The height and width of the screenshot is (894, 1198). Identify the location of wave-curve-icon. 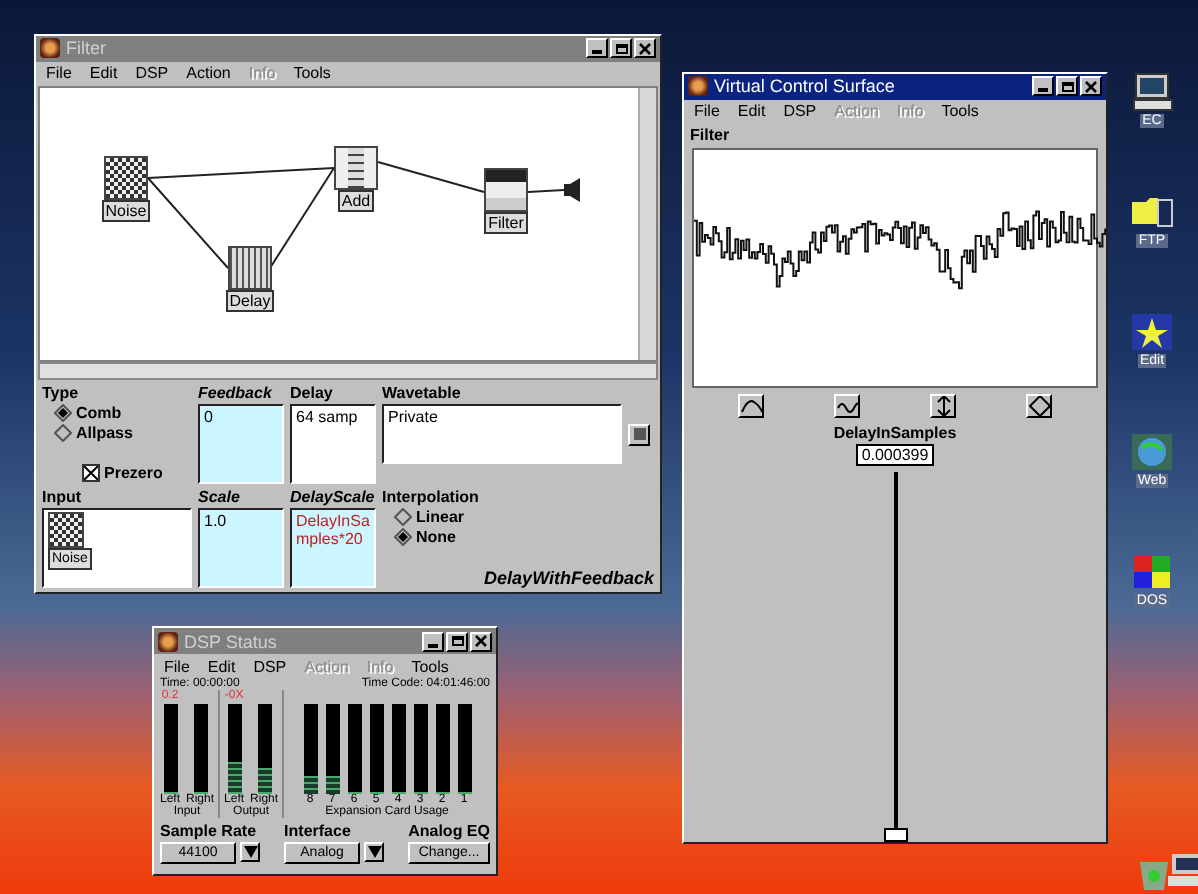
(847, 406).